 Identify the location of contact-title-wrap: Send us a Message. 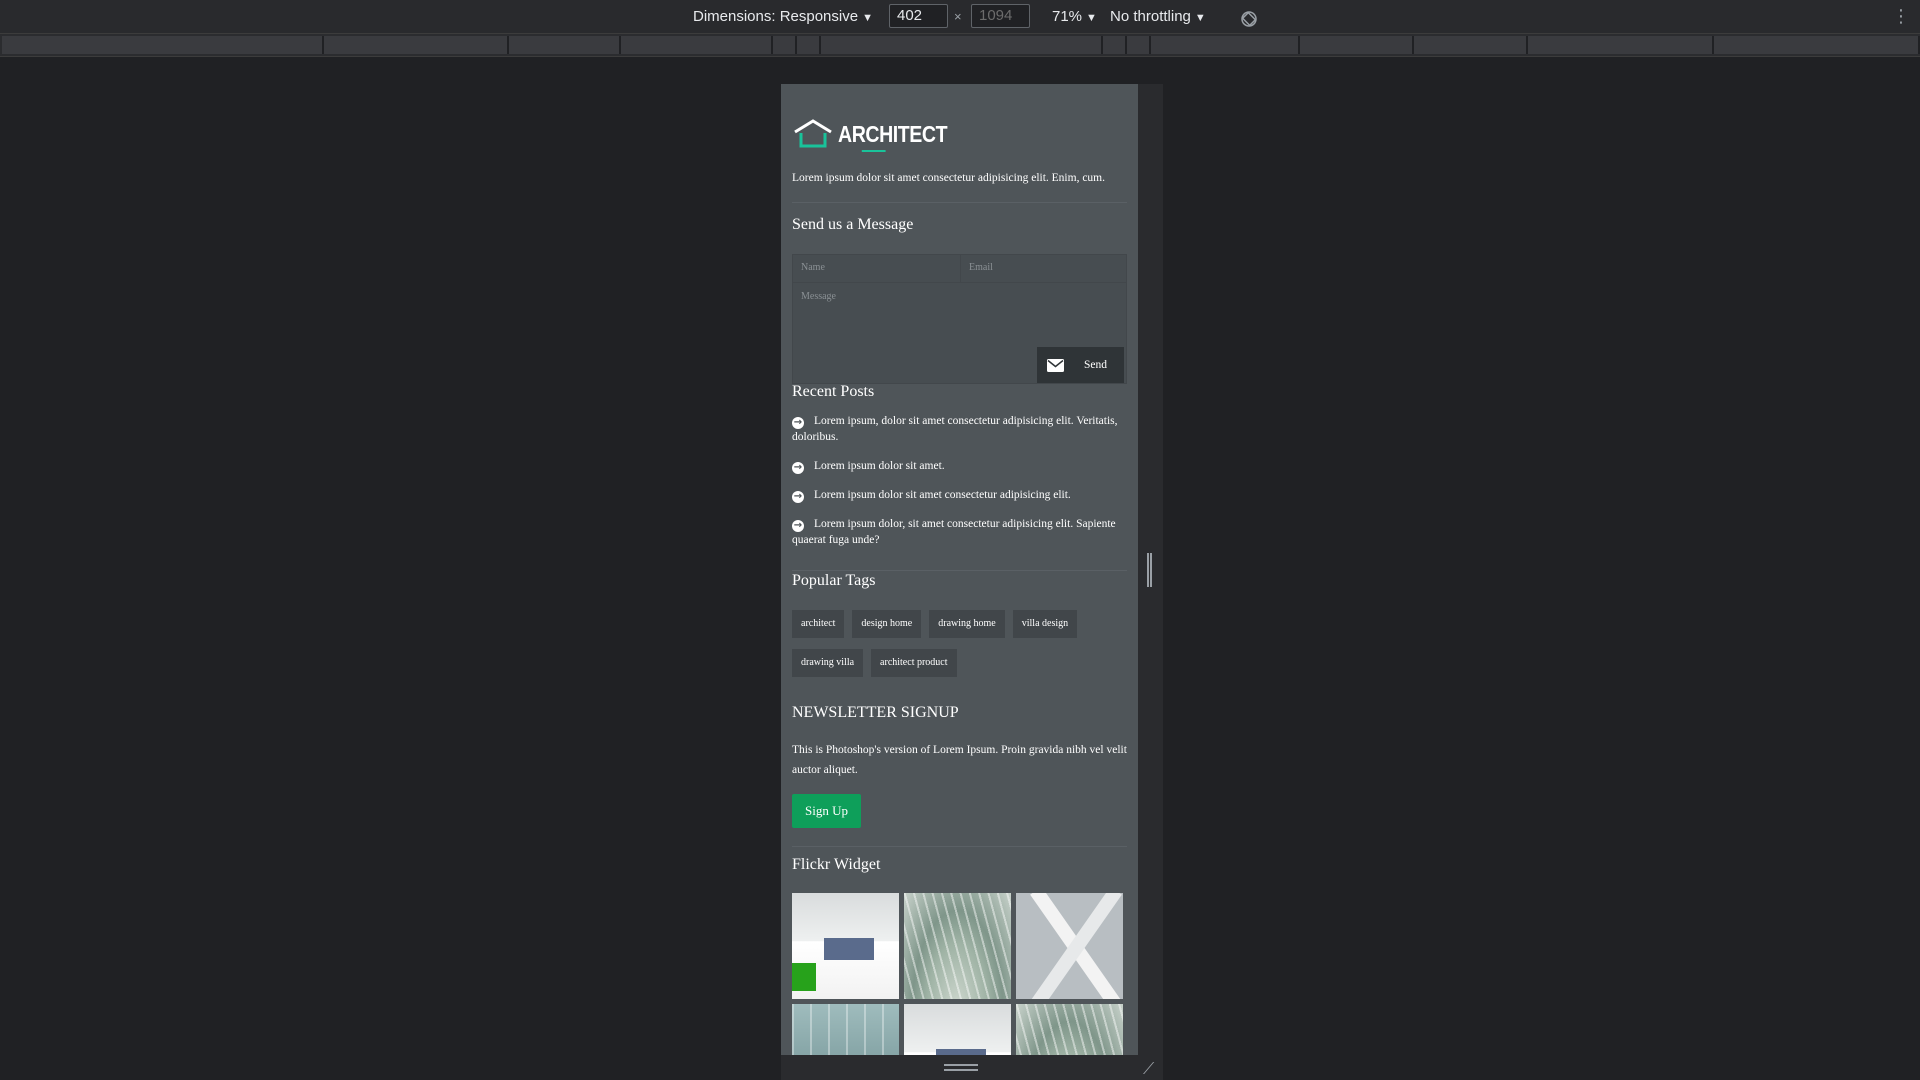
(959, 225).